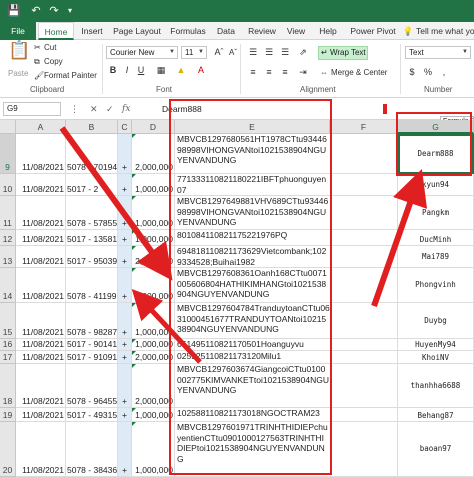 The width and height of the screenshot is (474, 477). I want to click on tab-data: Data, so click(226, 31).